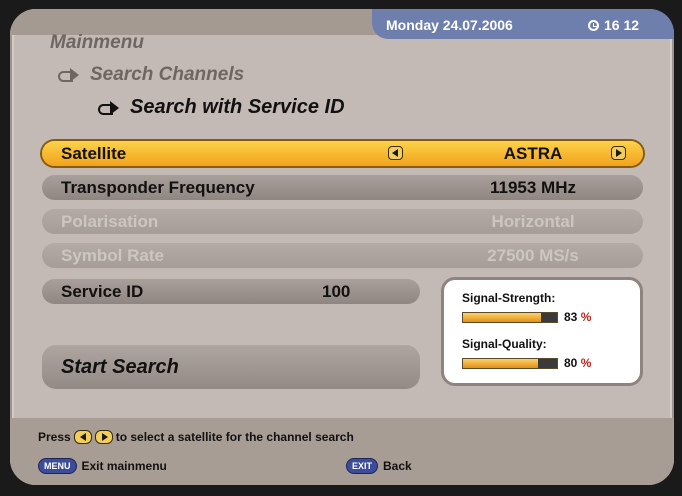 The height and width of the screenshot is (496, 682). I want to click on signal-strength-label: Signal-Strength:, so click(509, 298).